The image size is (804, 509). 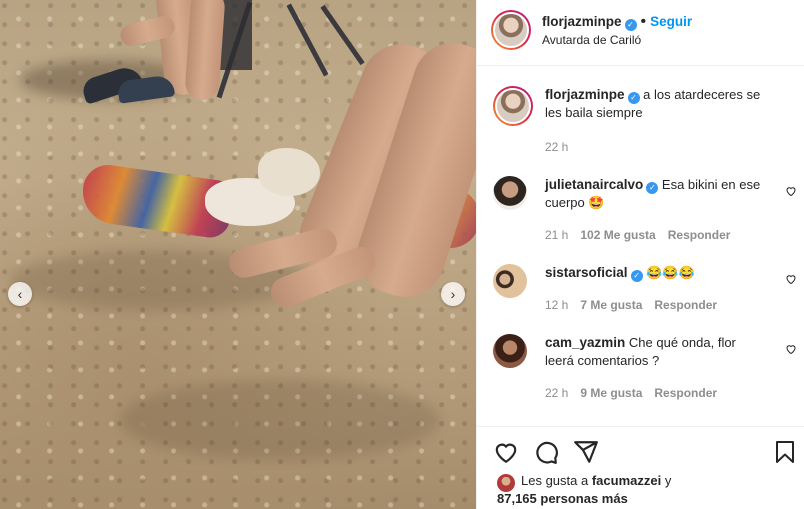 I want to click on liker-avatar, so click(x=506, y=483).